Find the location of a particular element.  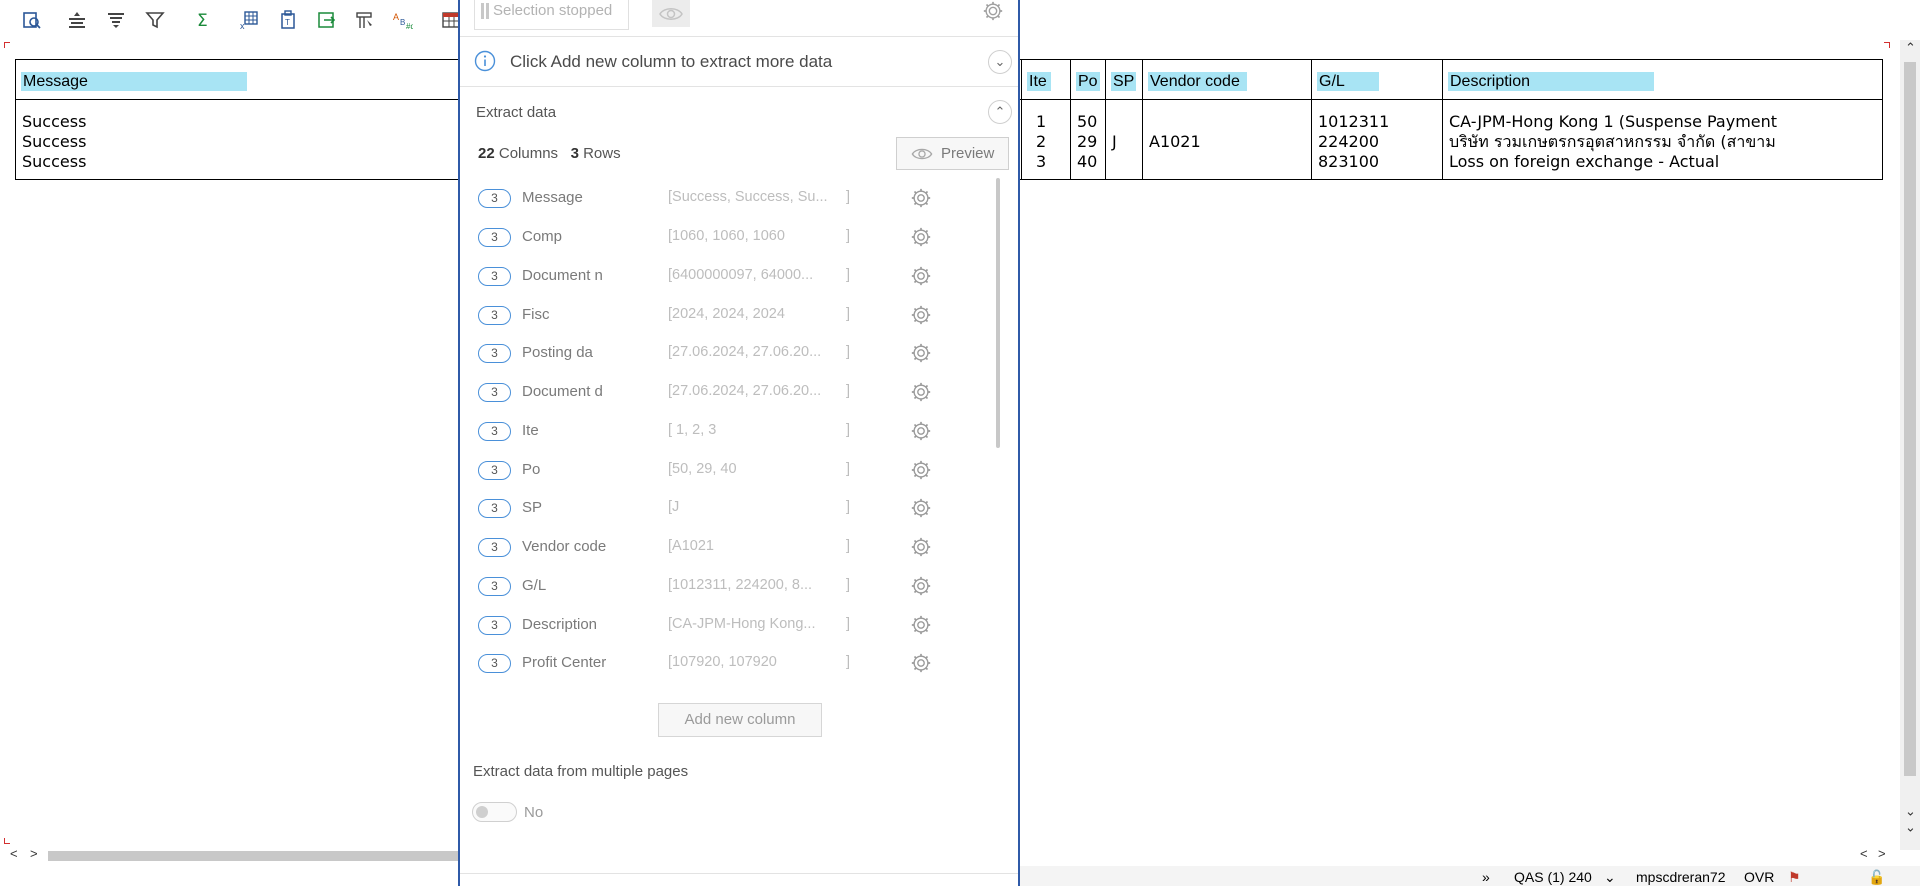

grid-cell-description: Loss on foreign exchange - Actual is located at coordinates (1584, 162).